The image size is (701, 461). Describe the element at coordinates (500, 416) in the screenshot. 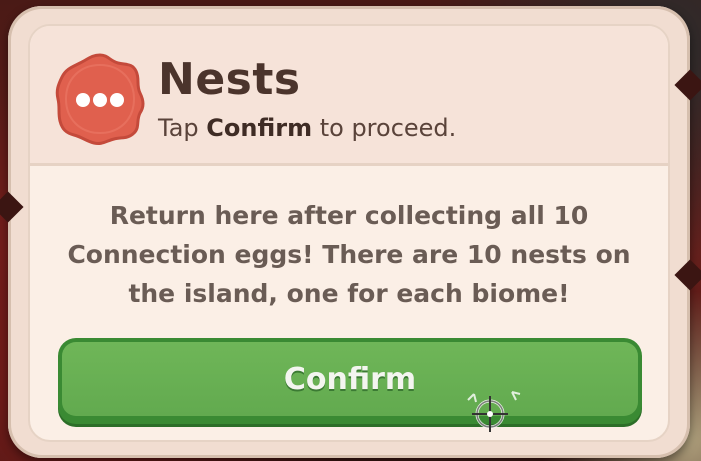

I see `tap-cursor-icon` at that location.